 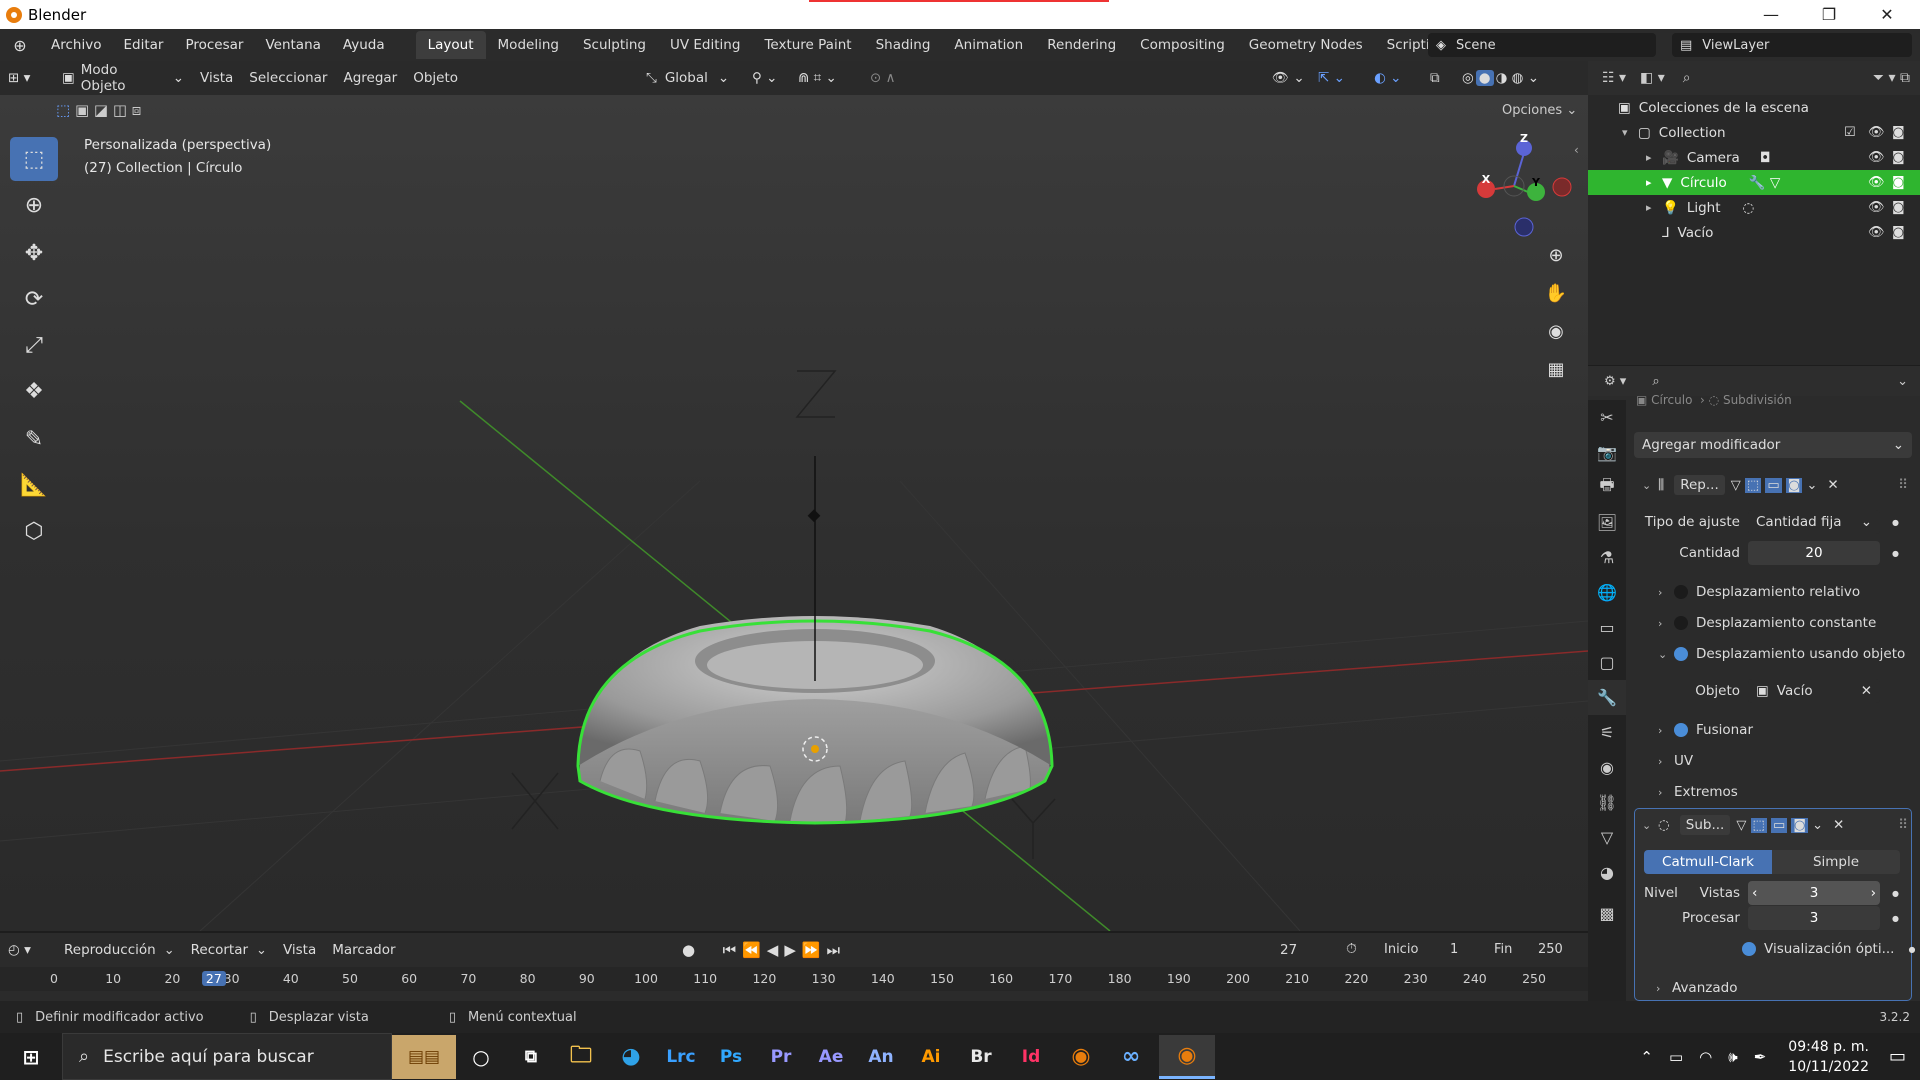 What do you see at coordinates (681, 1057) in the screenshot?
I see `lightroom-classic-icon: Lrc` at bounding box center [681, 1057].